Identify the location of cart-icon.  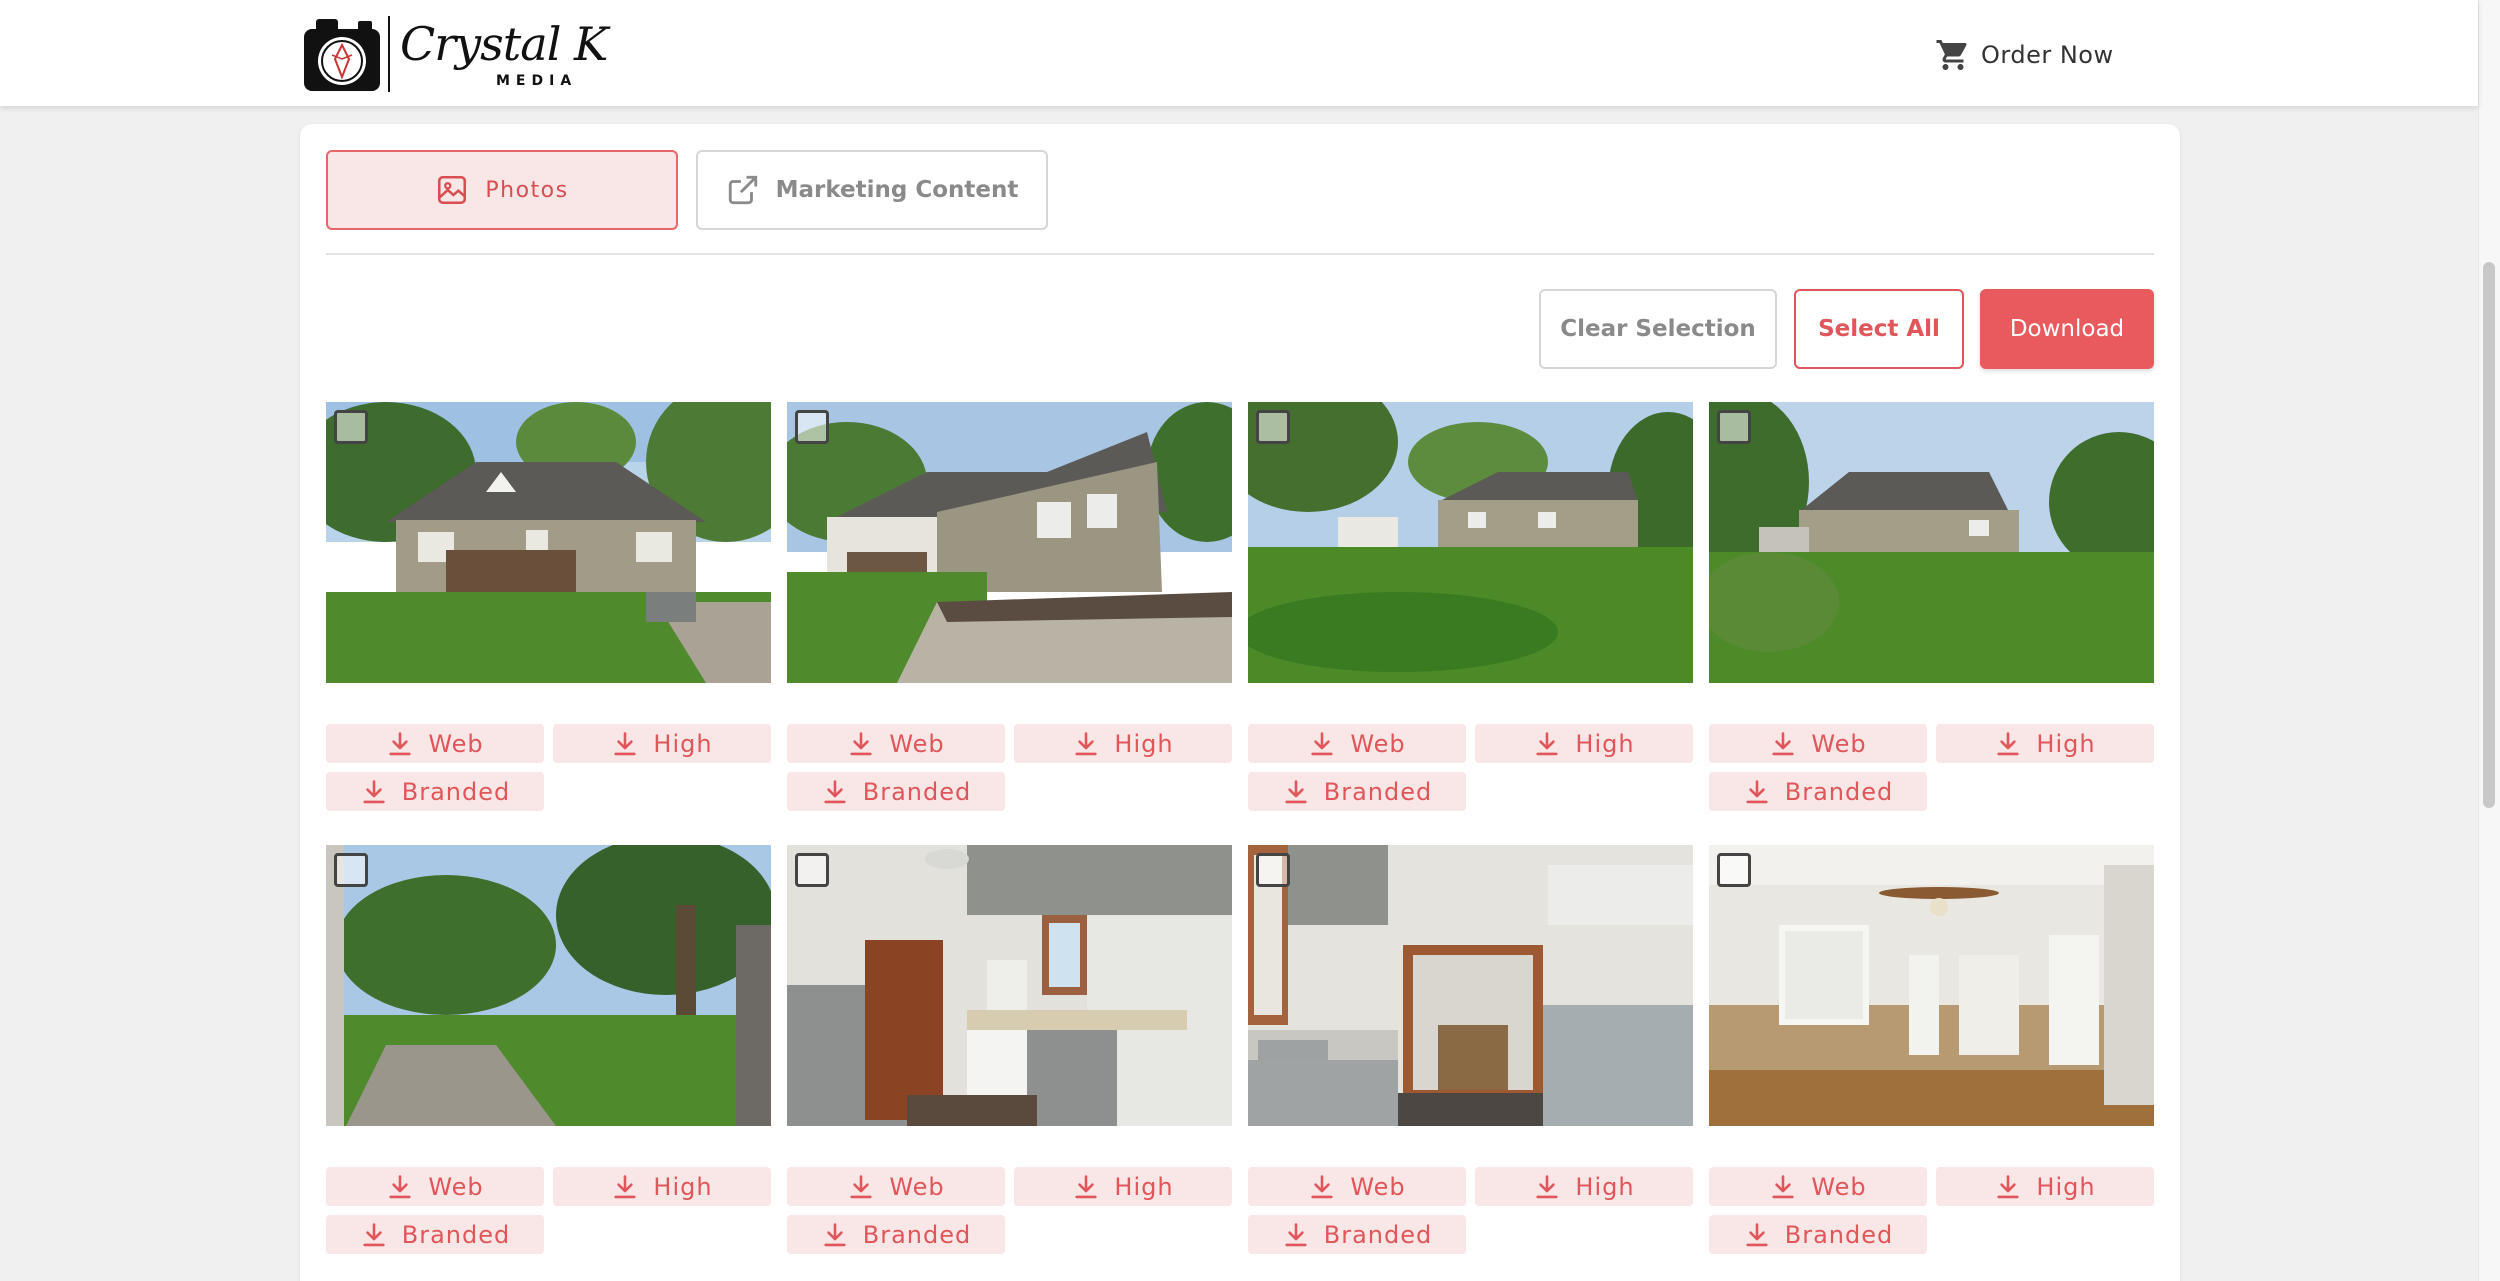
(1951, 55).